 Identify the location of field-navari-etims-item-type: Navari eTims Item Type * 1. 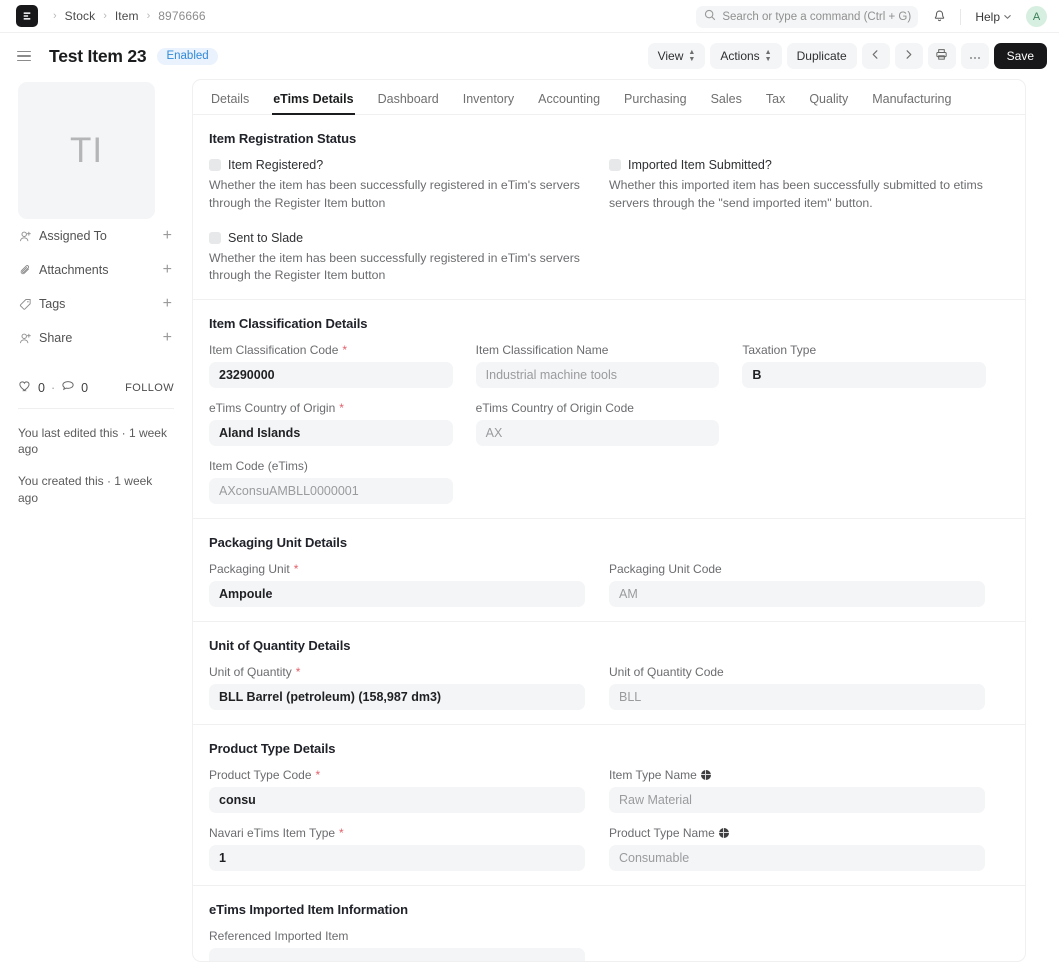
(397, 849).